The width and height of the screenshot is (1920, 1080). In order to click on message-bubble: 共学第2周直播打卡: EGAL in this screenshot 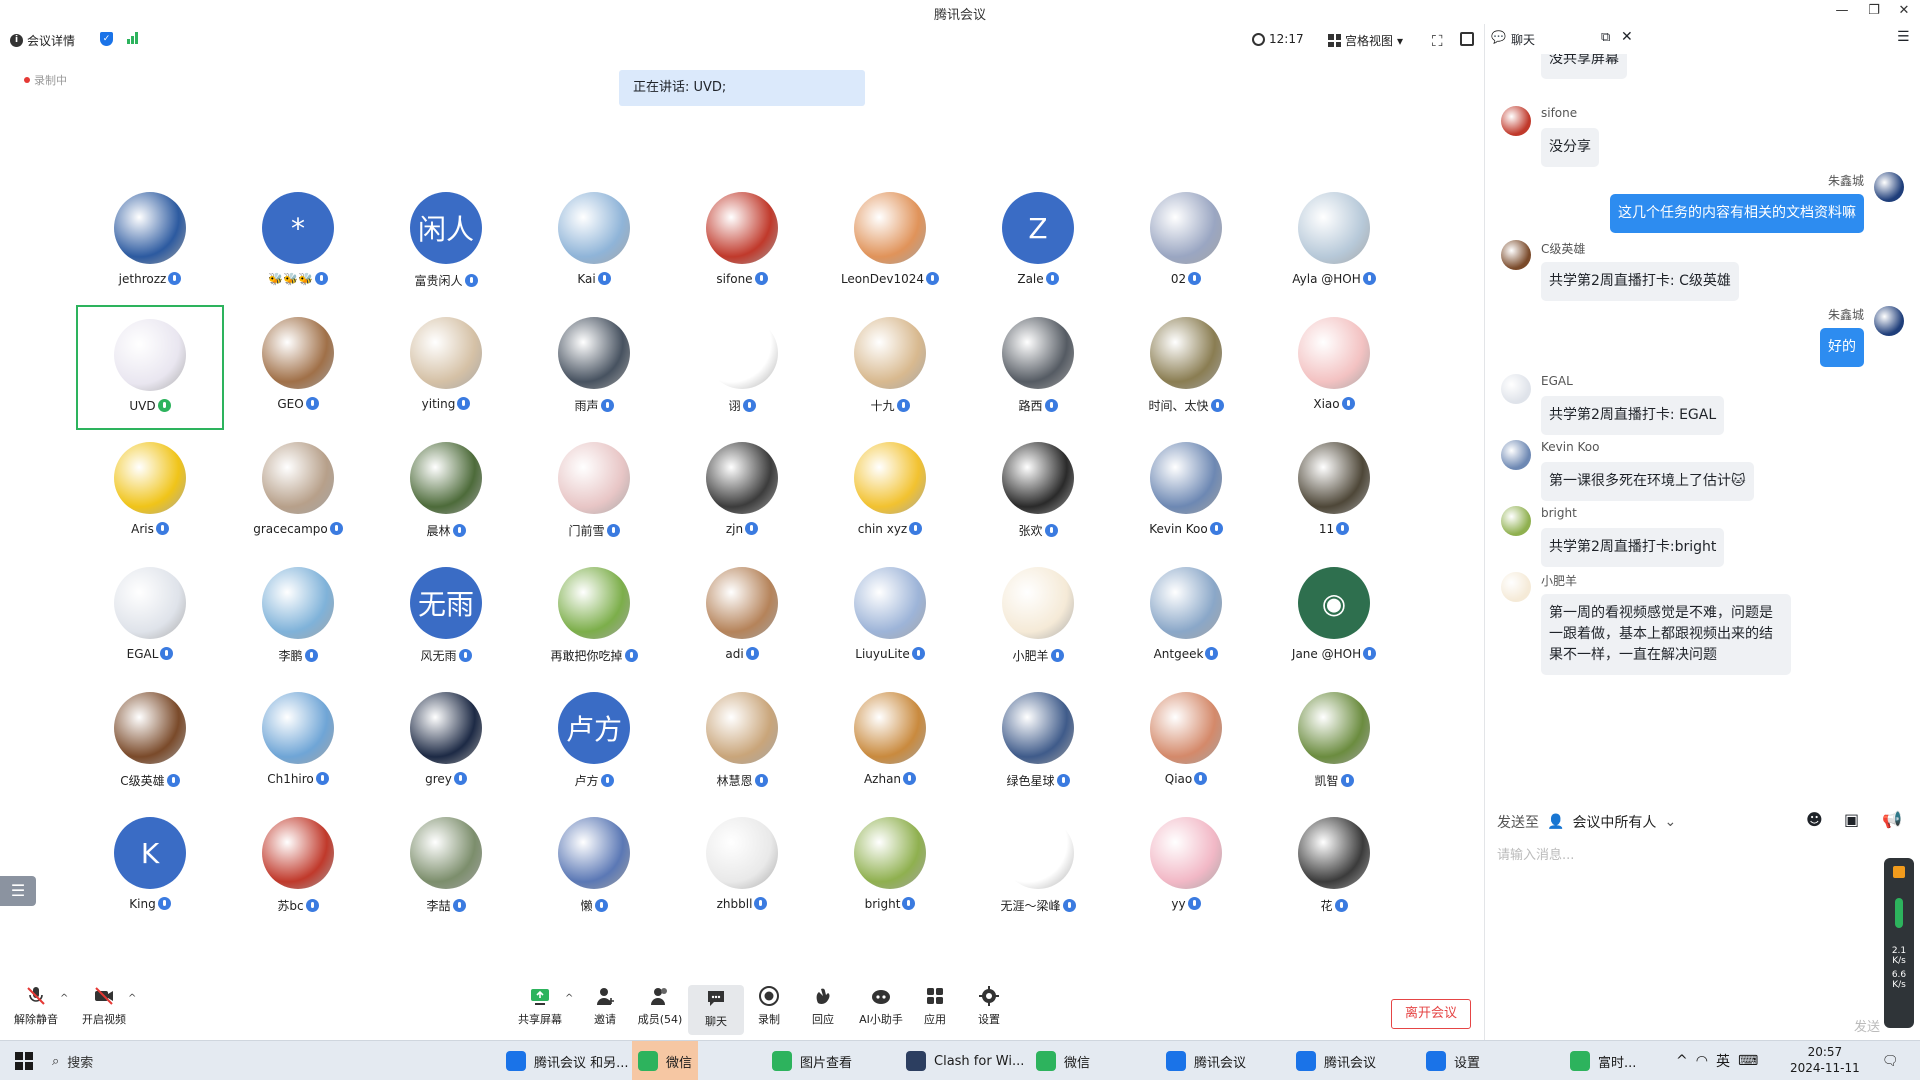, I will do `click(1633, 415)`.